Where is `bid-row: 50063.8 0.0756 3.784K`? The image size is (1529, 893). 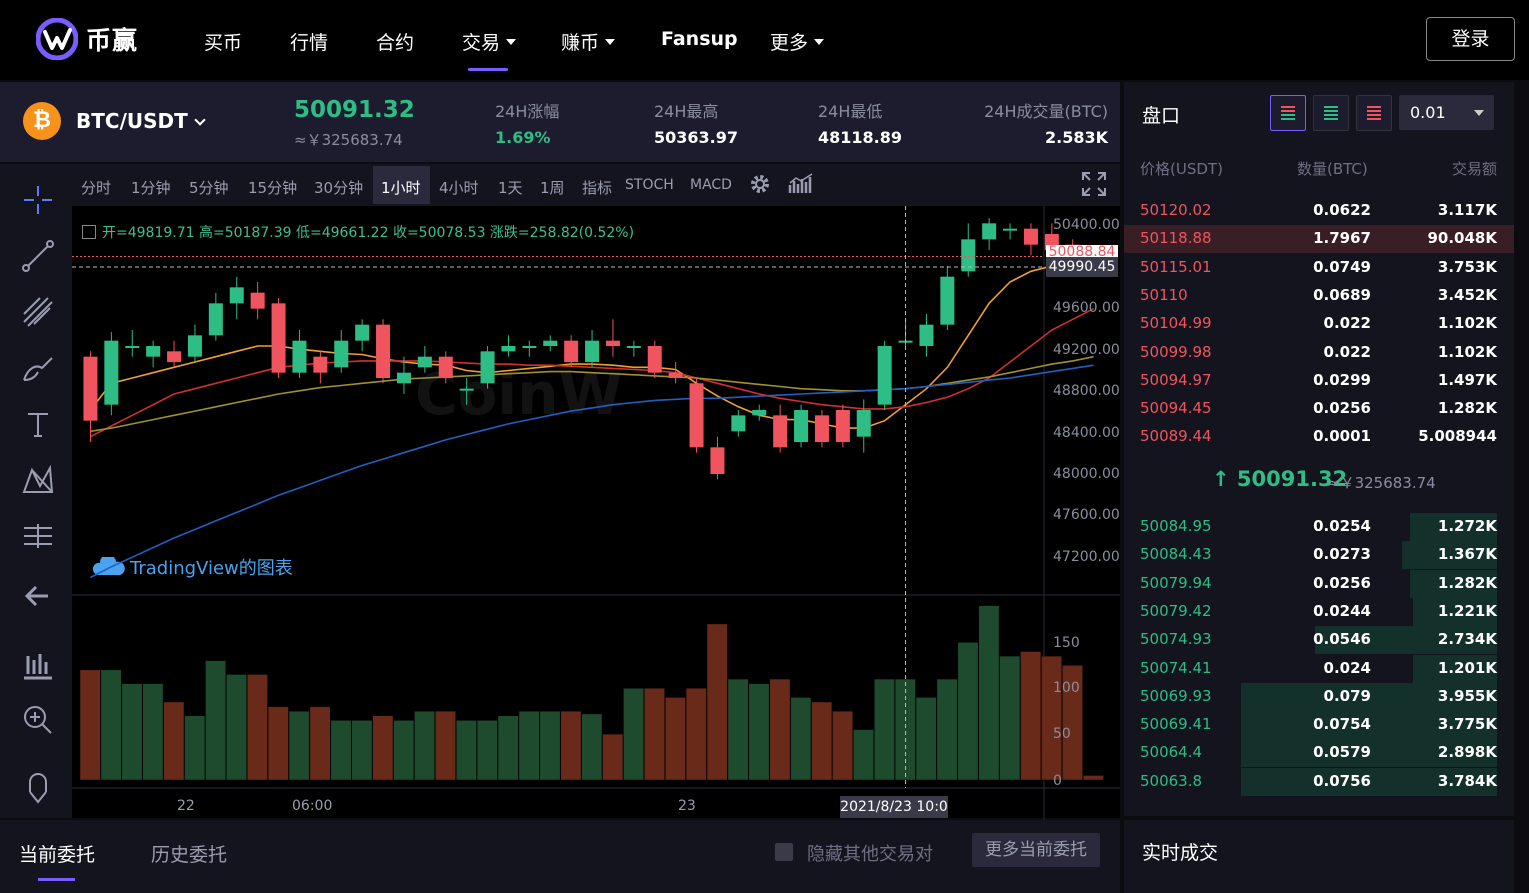
bid-row: 50063.8 0.0756 3.784K is located at coordinates (1319, 781).